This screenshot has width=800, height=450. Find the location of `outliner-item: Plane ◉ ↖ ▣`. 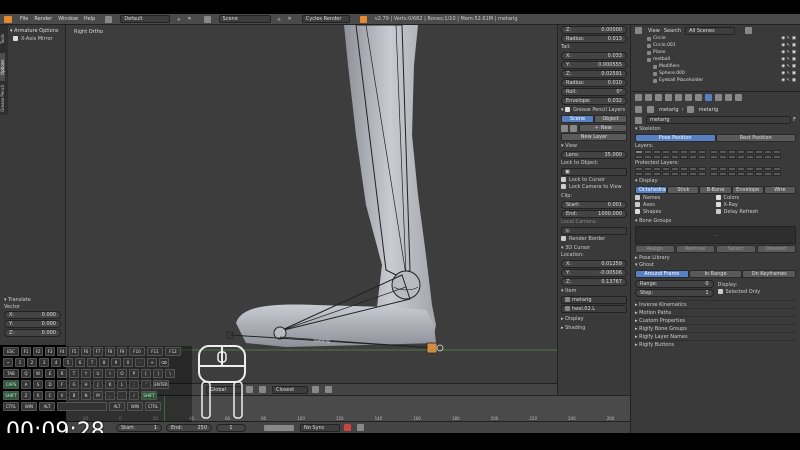

outliner-item: Plane ◉ ↖ ▣ is located at coordinates (715, 52).